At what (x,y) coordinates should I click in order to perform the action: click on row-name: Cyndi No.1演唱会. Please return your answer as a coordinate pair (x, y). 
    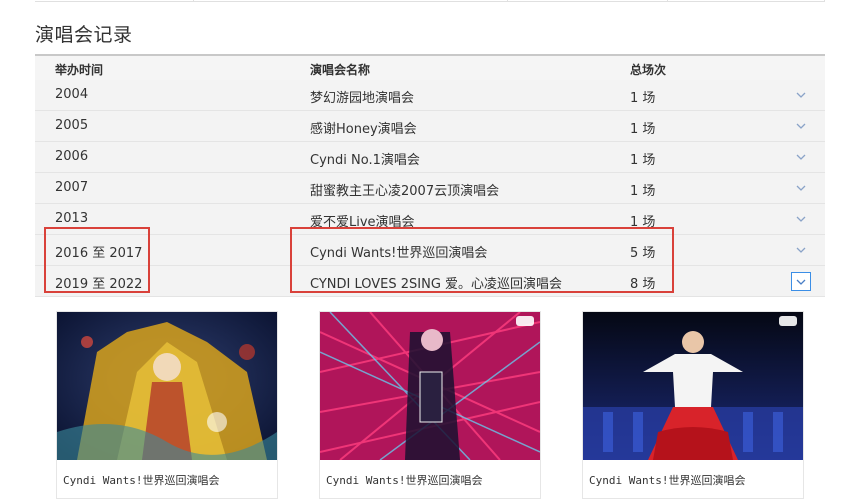
    Looking at the image, I should click on (365, 160).